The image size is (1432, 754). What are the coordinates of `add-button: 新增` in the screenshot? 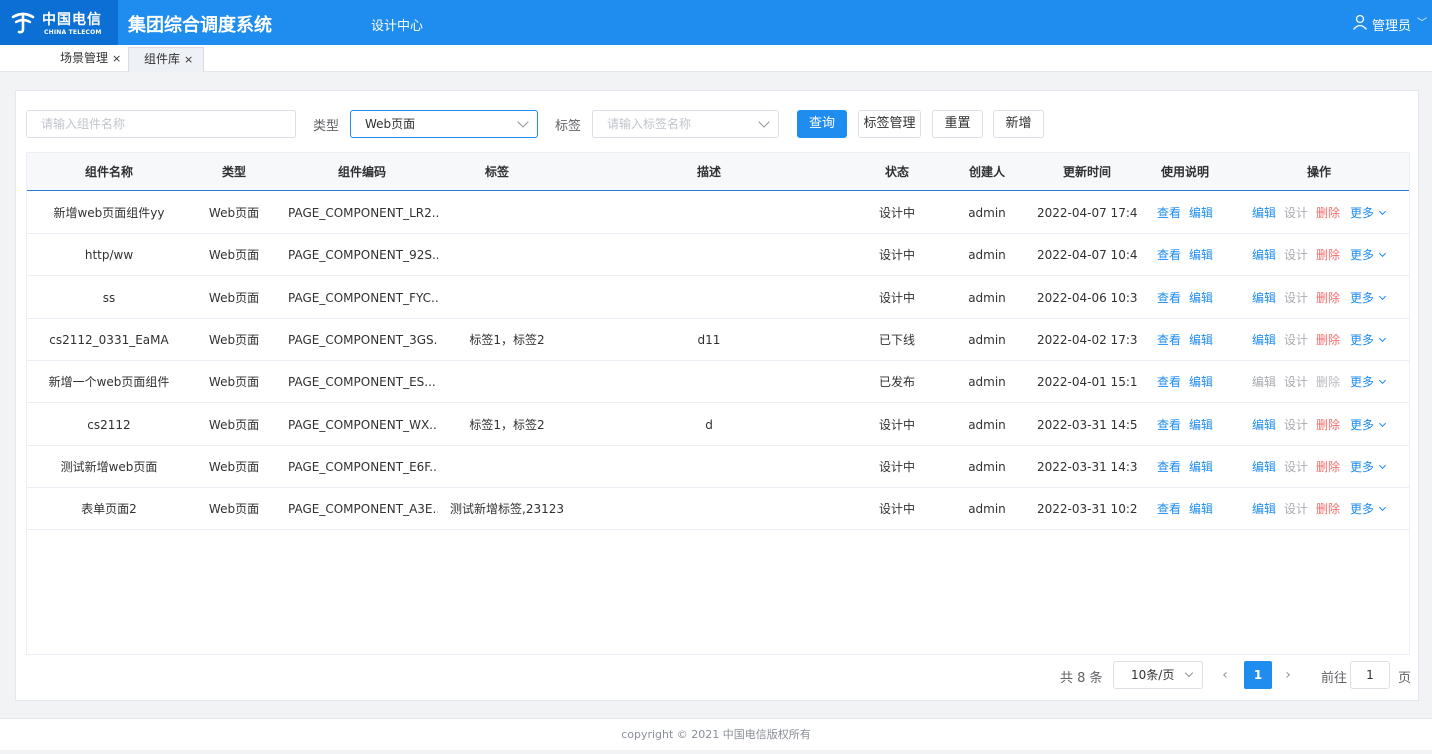 It's located at (1018, 124).